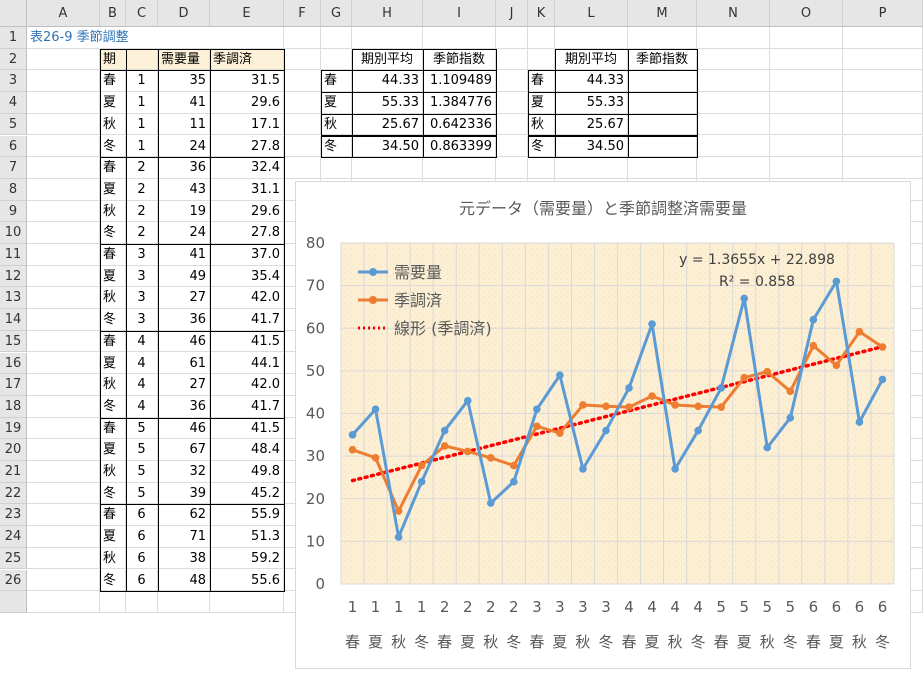  Describe the element at coordinates (13, 103) in the screenshot. I see `row-header-4: 4` at that location.